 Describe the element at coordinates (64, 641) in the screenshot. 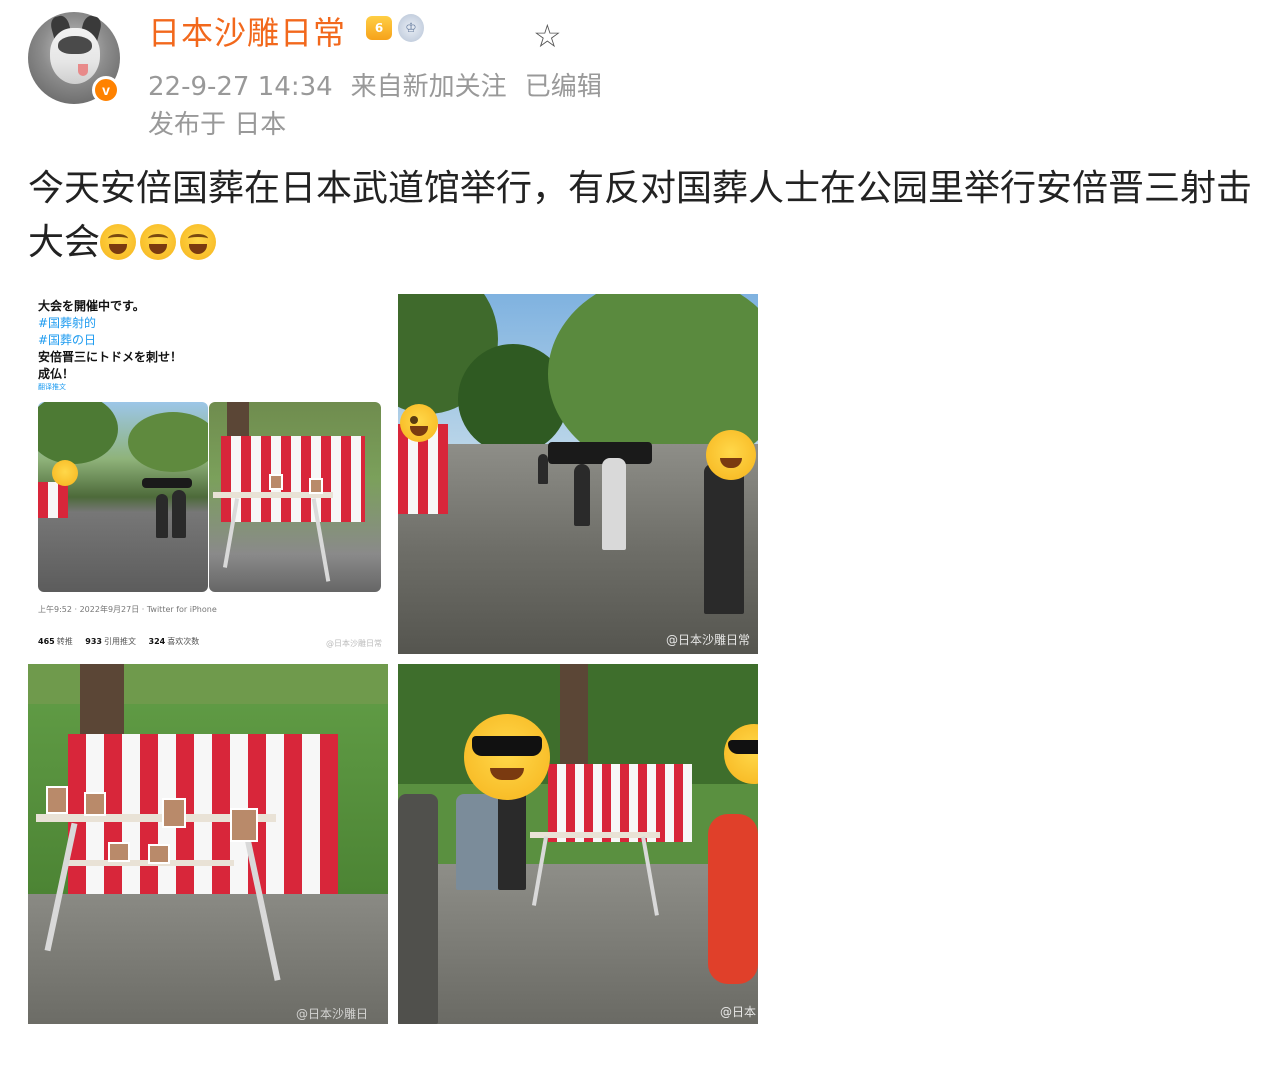

I see `retweet-label: 转推` at that location.